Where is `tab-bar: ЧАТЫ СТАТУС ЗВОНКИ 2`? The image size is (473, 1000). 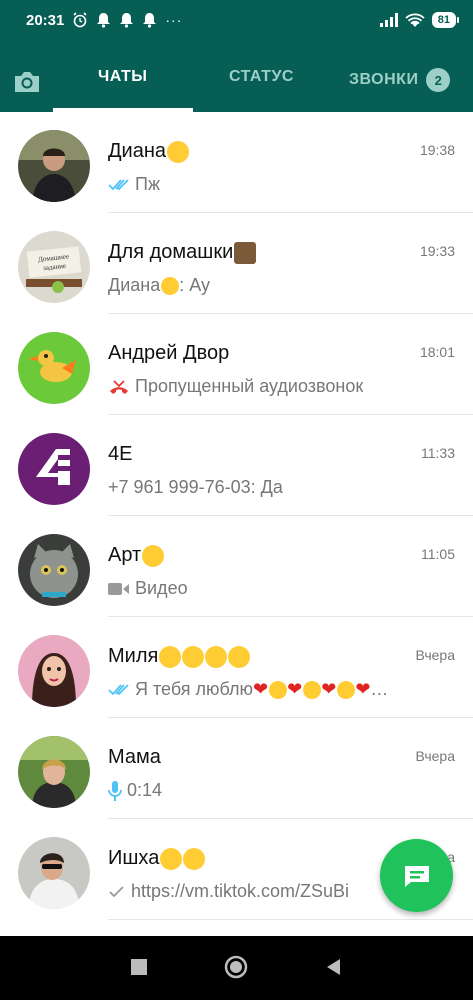 tab-bar: ЧАТЫ СТАТУС ЗВОНКИ 2 is located at coordinates (236, 76).